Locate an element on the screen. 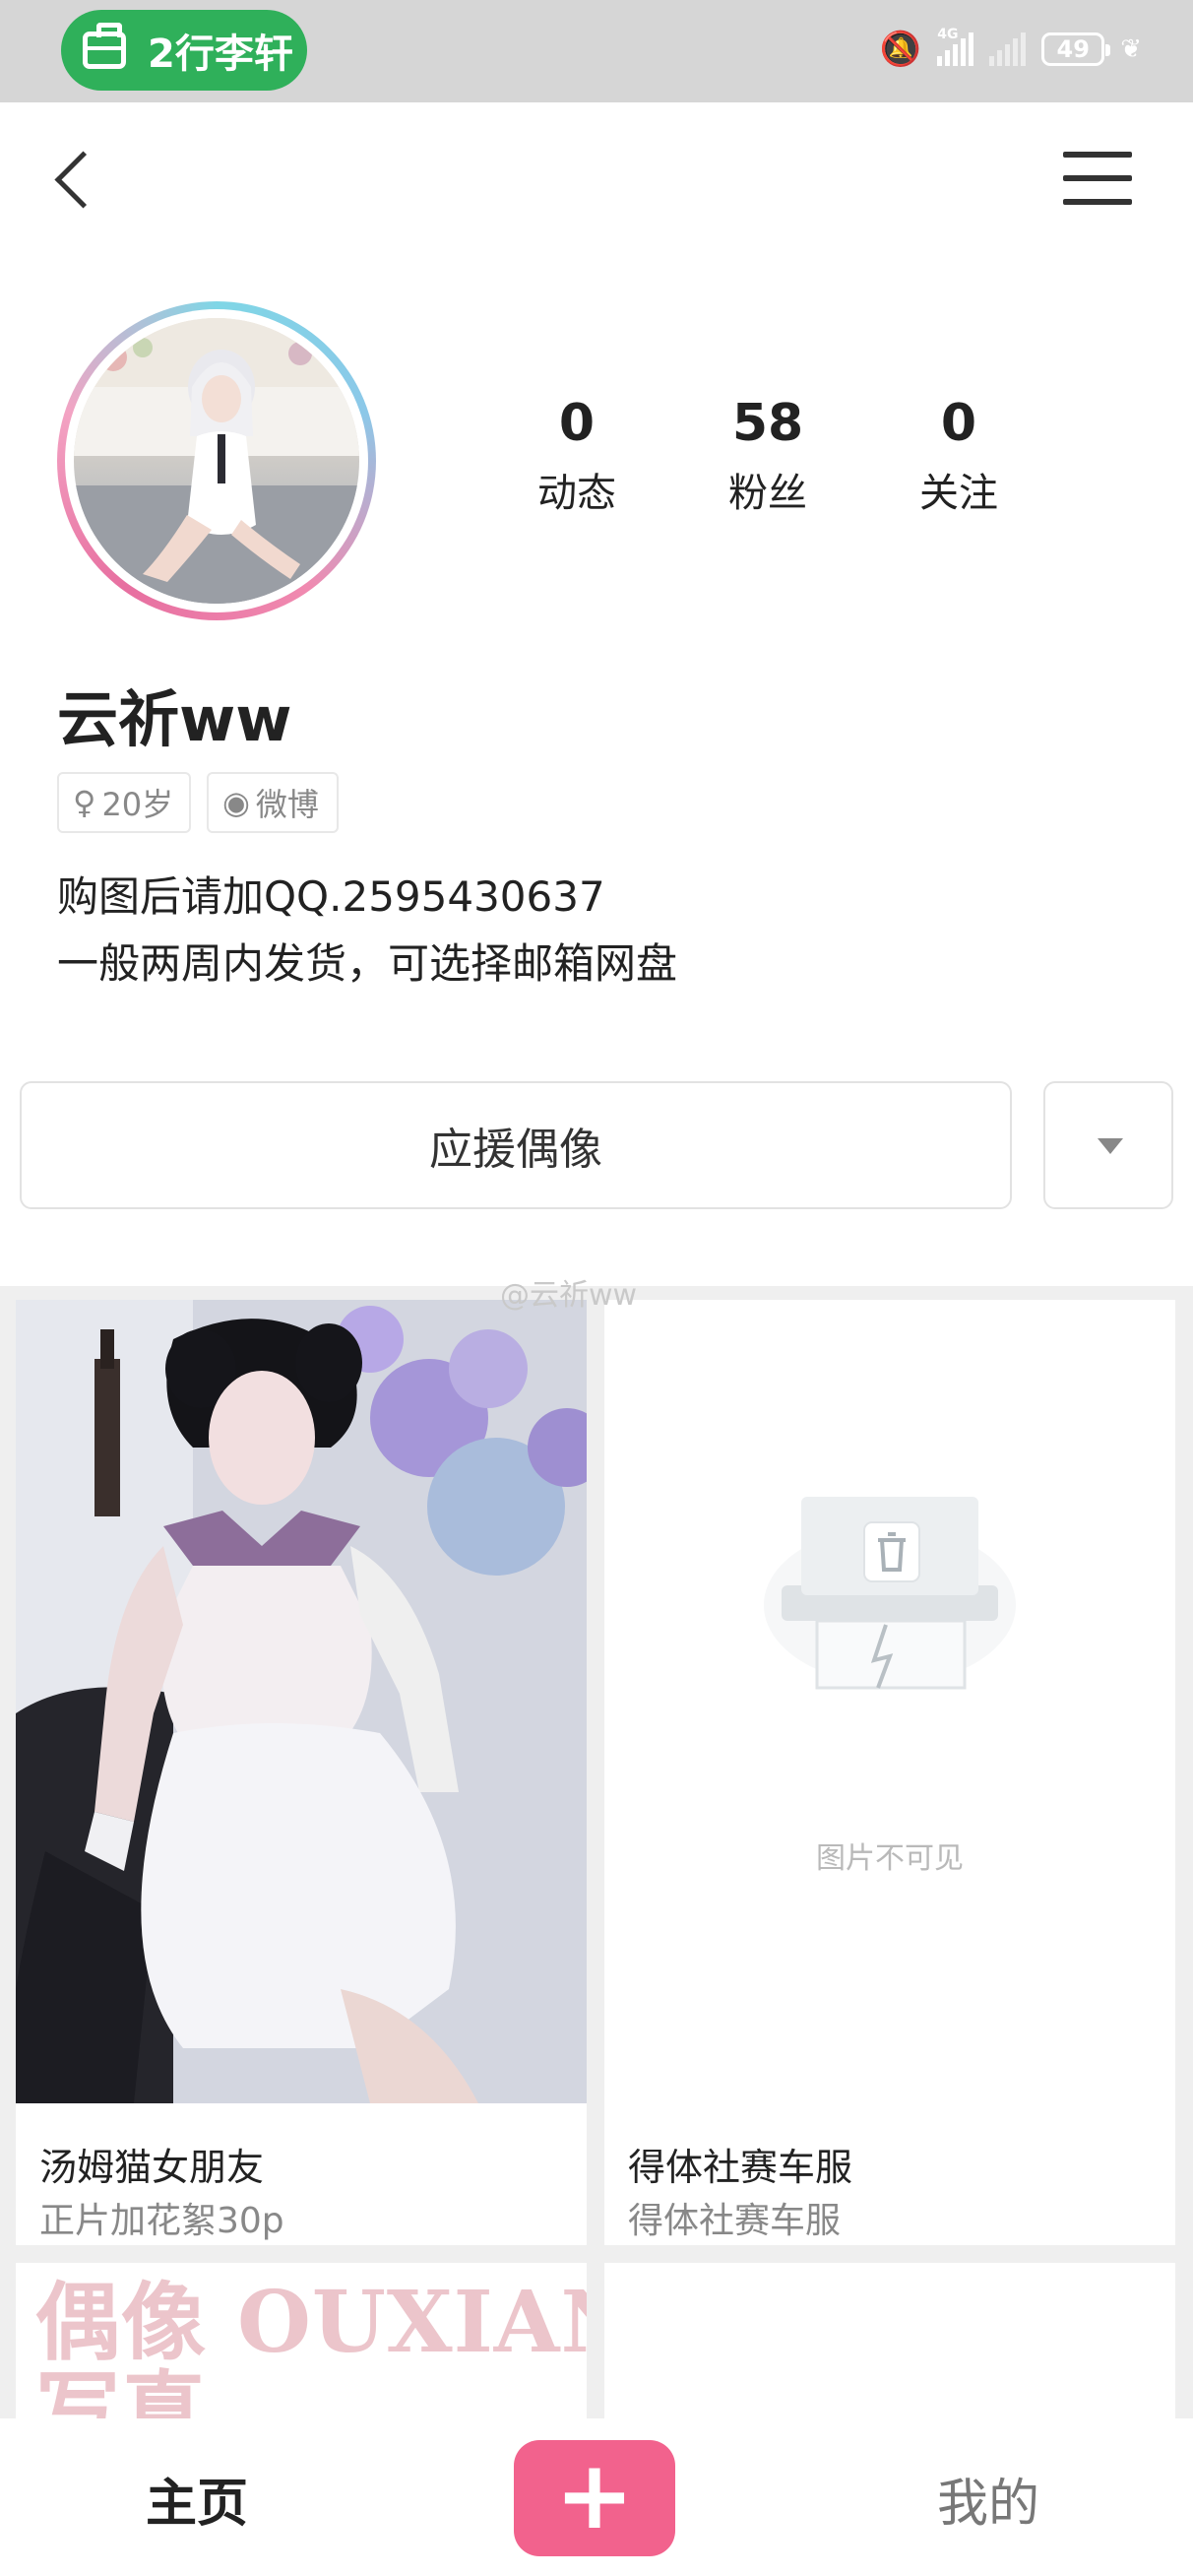 This screenshot has width=1193, height=2576. status-bar: 2行李轩 🔕 4G 49 ❦ is located at coordinates (596, 51).